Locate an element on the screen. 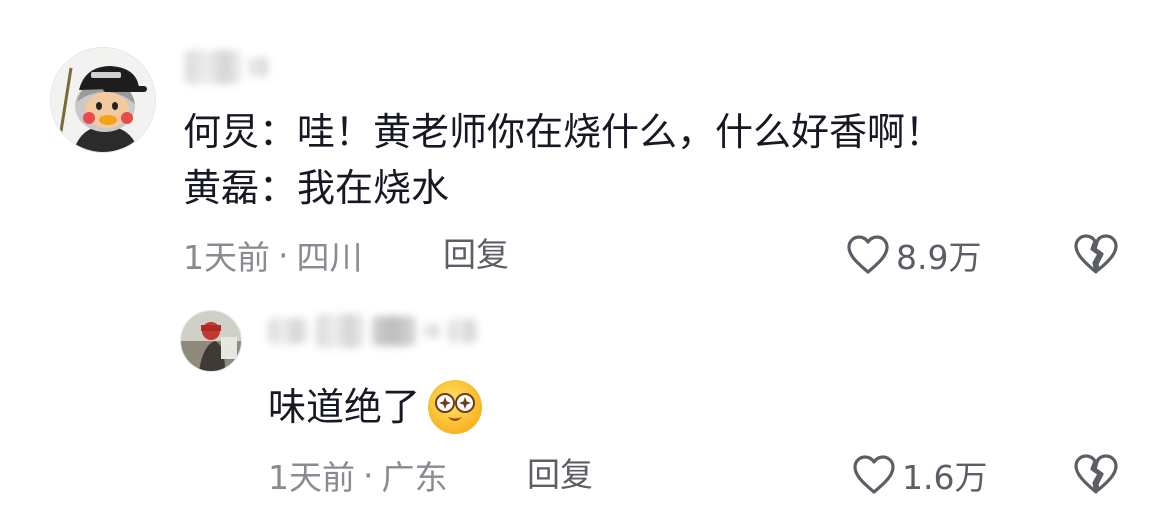  starry-eyes-emoji-icon is located at coordinates (455, 407).